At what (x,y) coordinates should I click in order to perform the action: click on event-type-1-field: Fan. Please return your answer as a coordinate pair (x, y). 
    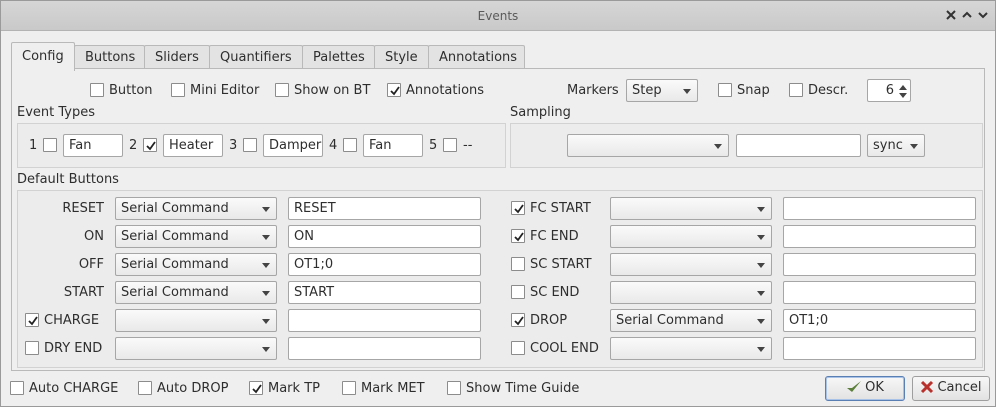
    Looking at the image, I should click on (93, 145).